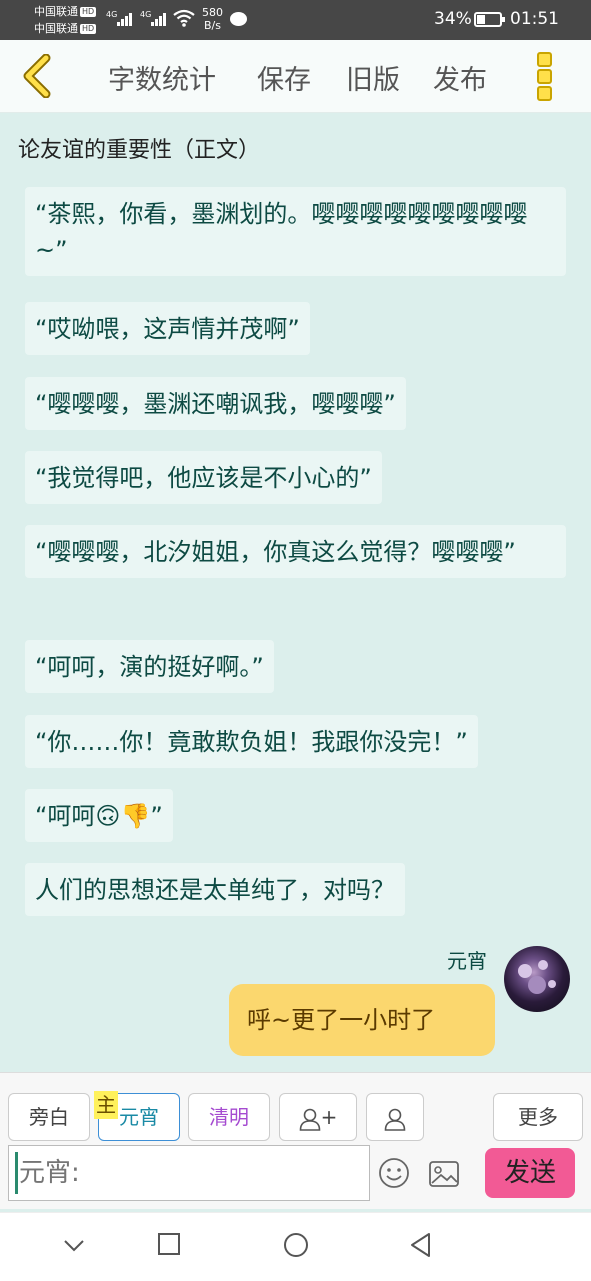 The width and height of the screenshot is (591, 1281). Describe the element at coordinates (467, 961) in the screenshot. I see `sender-name: 元宵` at that location.